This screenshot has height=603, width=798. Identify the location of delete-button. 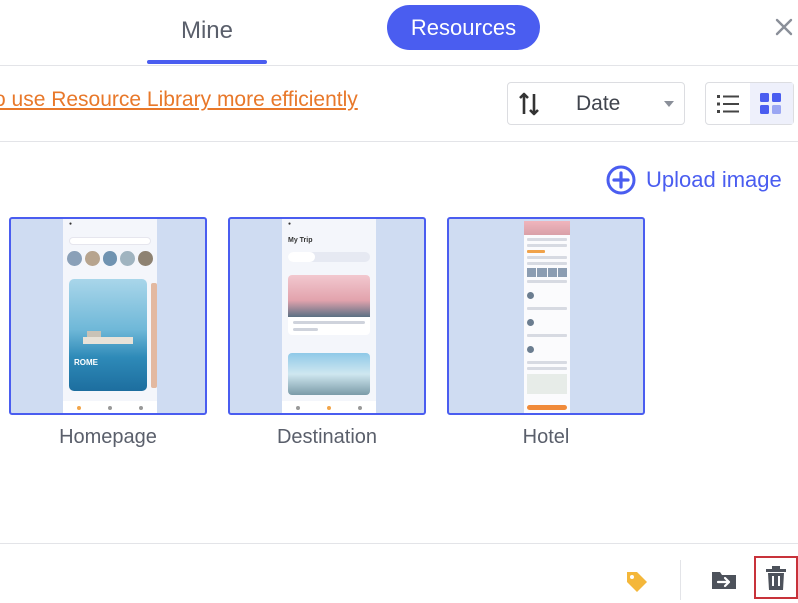
(776, 577).